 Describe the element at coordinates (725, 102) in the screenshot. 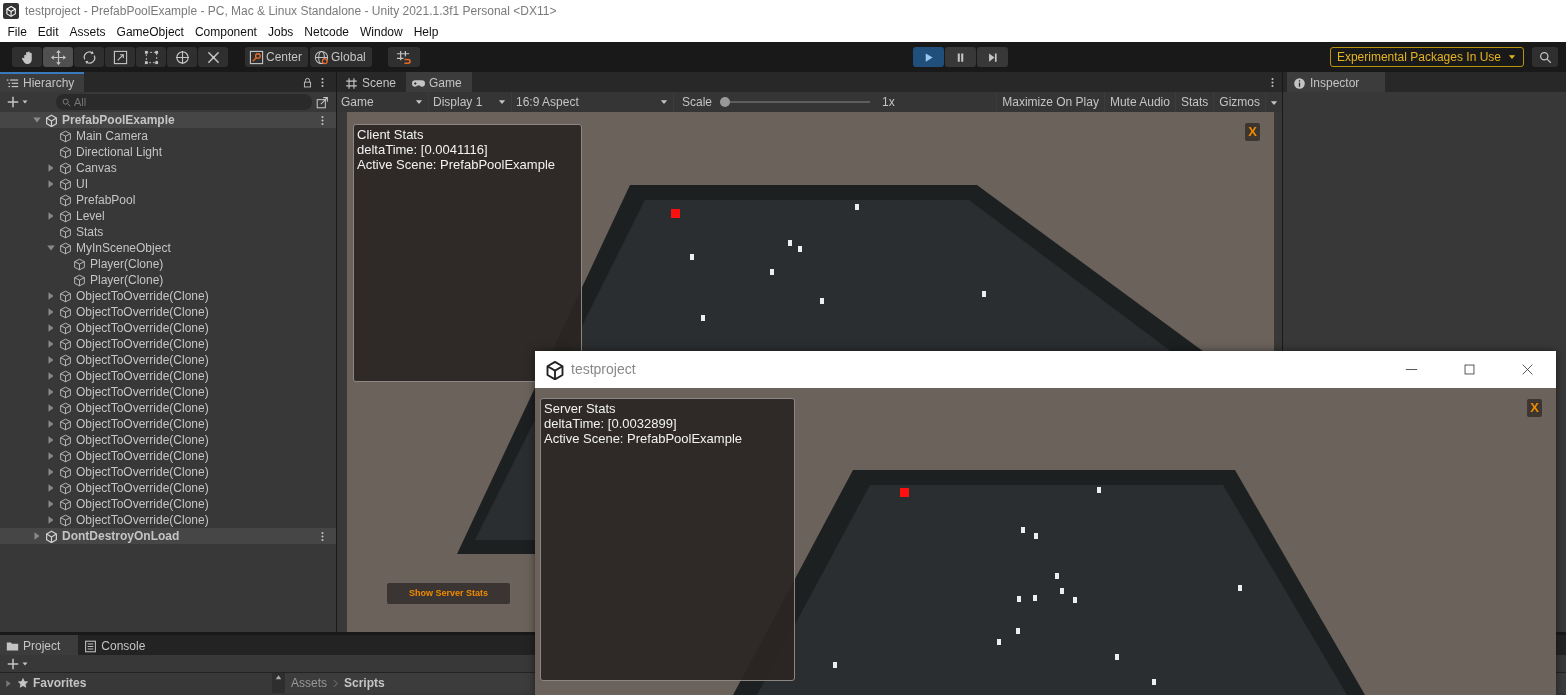

I see `slider-thumb` at that location.